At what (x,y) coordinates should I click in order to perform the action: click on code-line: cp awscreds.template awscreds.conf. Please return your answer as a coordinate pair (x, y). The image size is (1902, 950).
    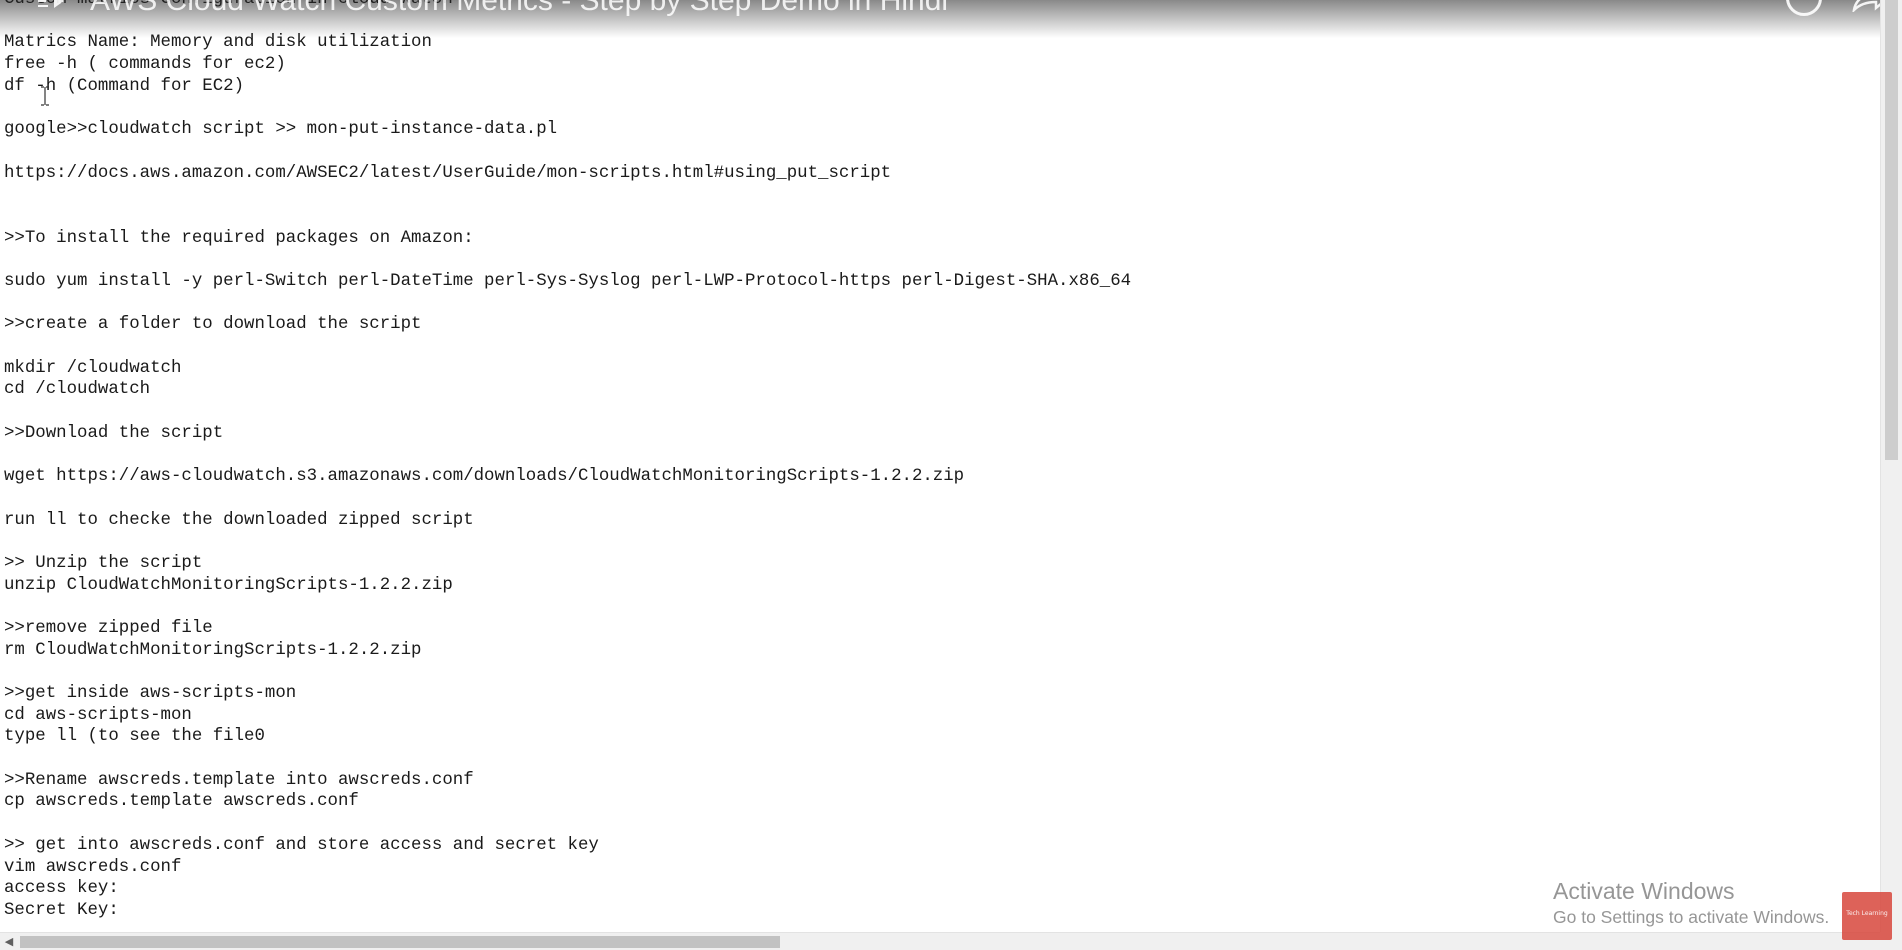
    Looking at the image, I should click on (181, 802).